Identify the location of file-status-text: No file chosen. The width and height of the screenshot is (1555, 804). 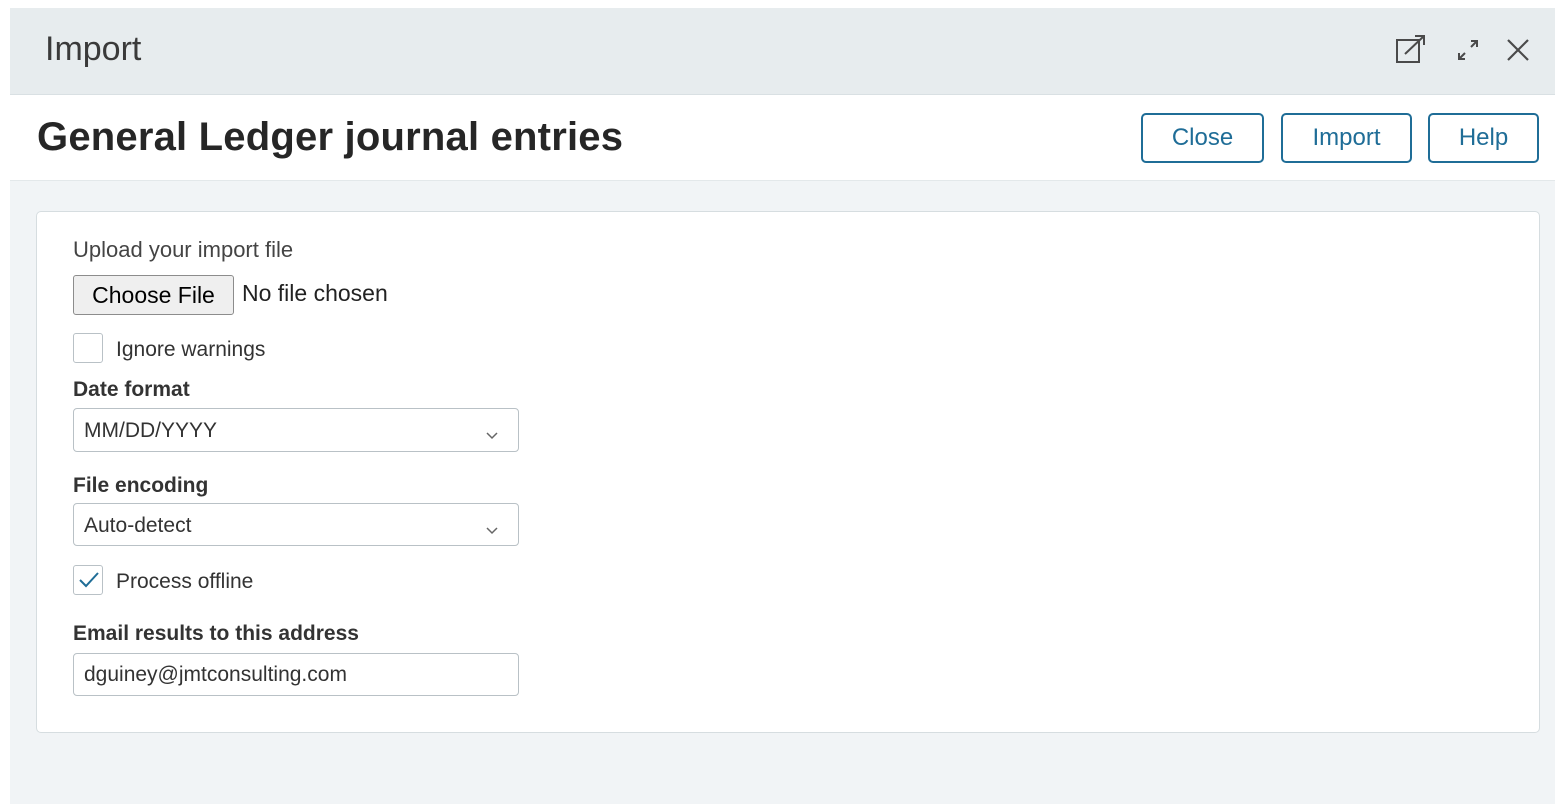
(315, 293).